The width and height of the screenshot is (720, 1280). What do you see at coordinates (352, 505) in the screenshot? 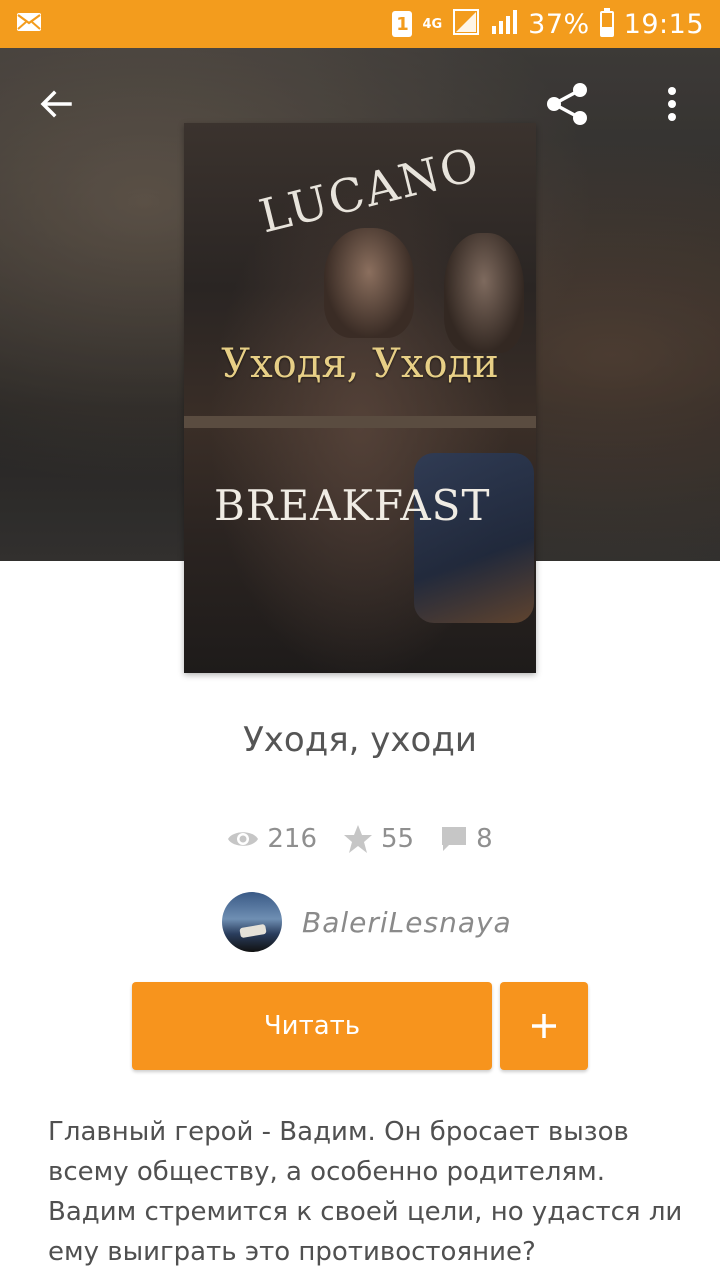
I see `cover-sign-bottom: BREAKFAST` at bounding box center [352, 505].